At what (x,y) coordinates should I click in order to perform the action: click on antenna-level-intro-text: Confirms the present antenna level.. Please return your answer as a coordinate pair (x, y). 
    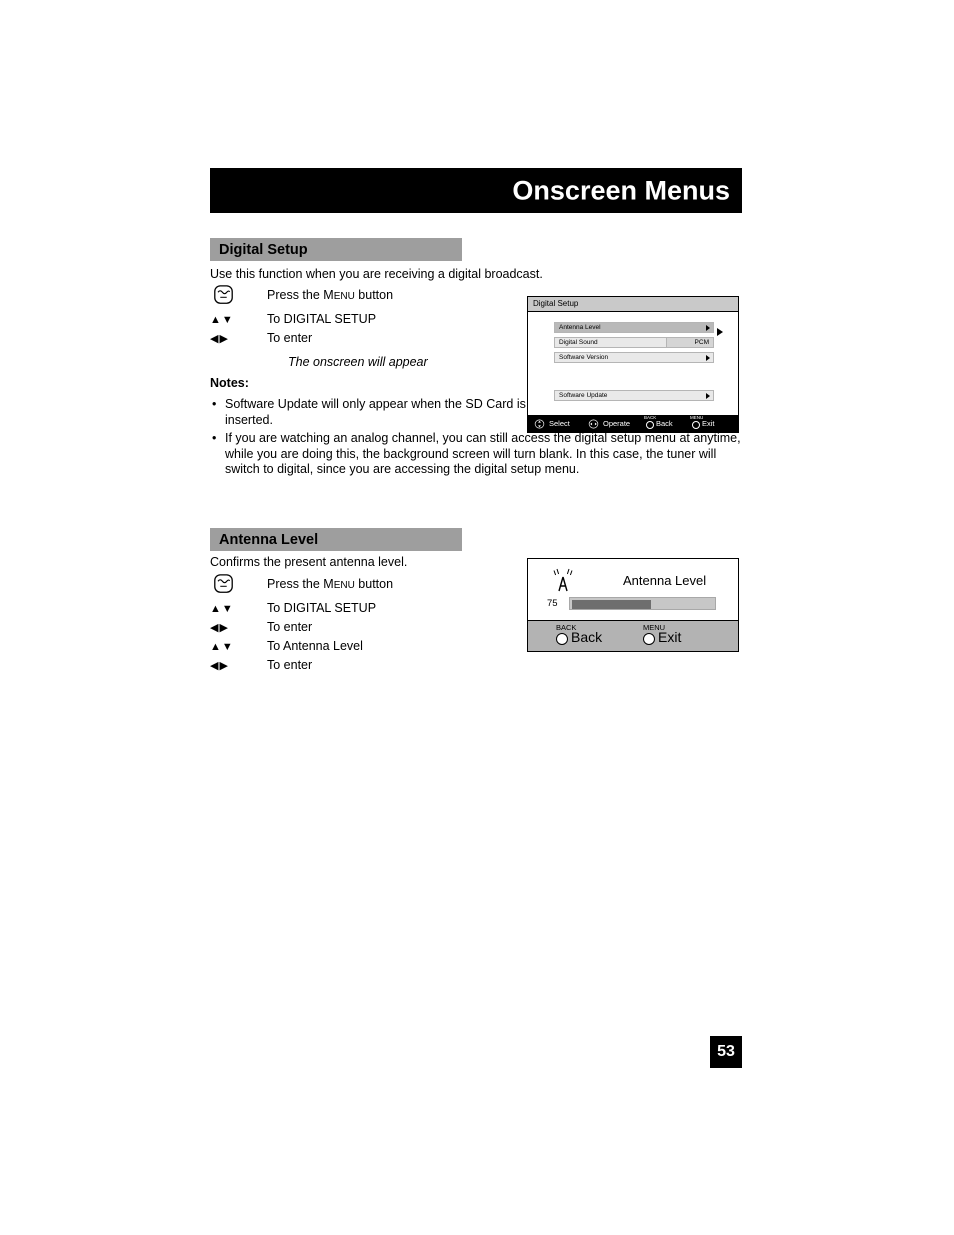
    Looking at the image, I should click on (309, 562).